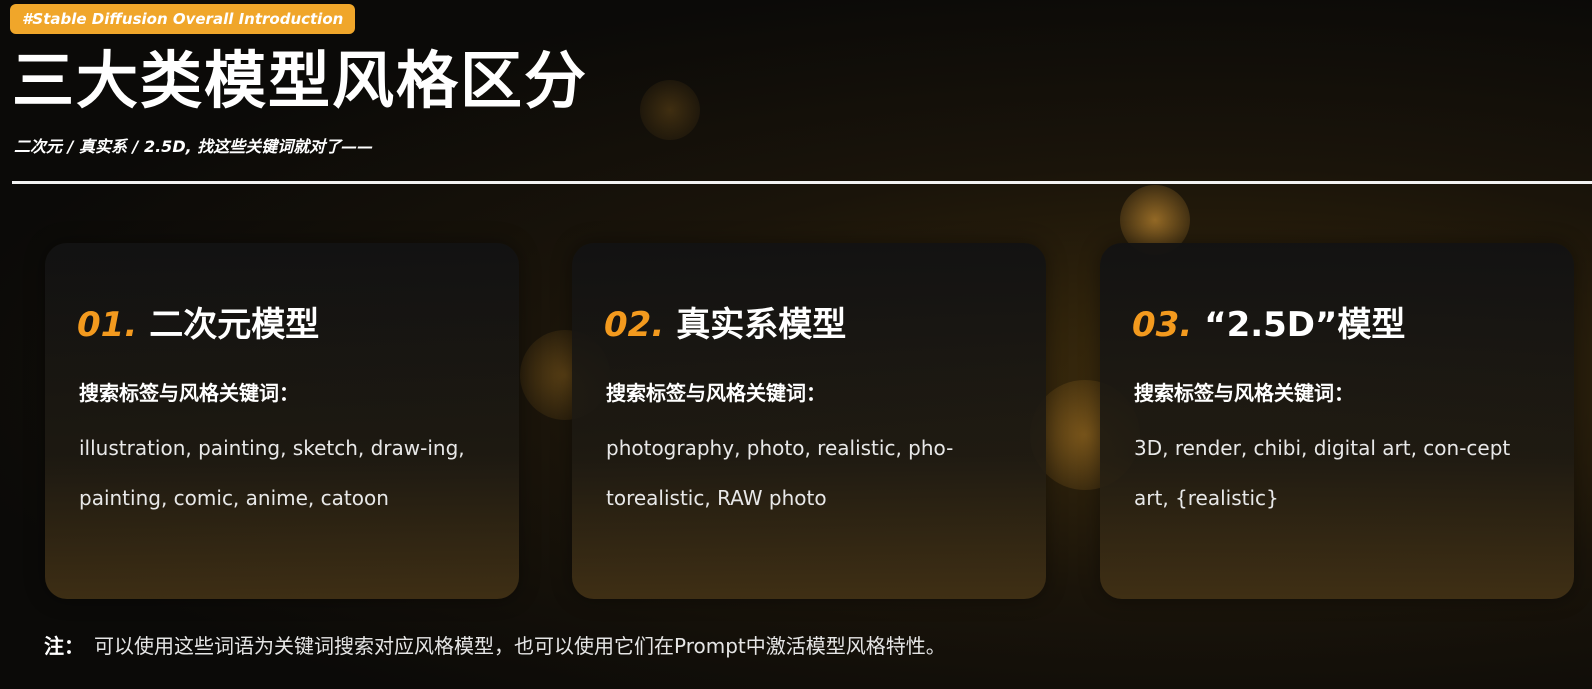 This screenshot has width=1592, height=689. Describe the element at coordinates (802, 182) in the screenshot. I see `header-divider` at that location.